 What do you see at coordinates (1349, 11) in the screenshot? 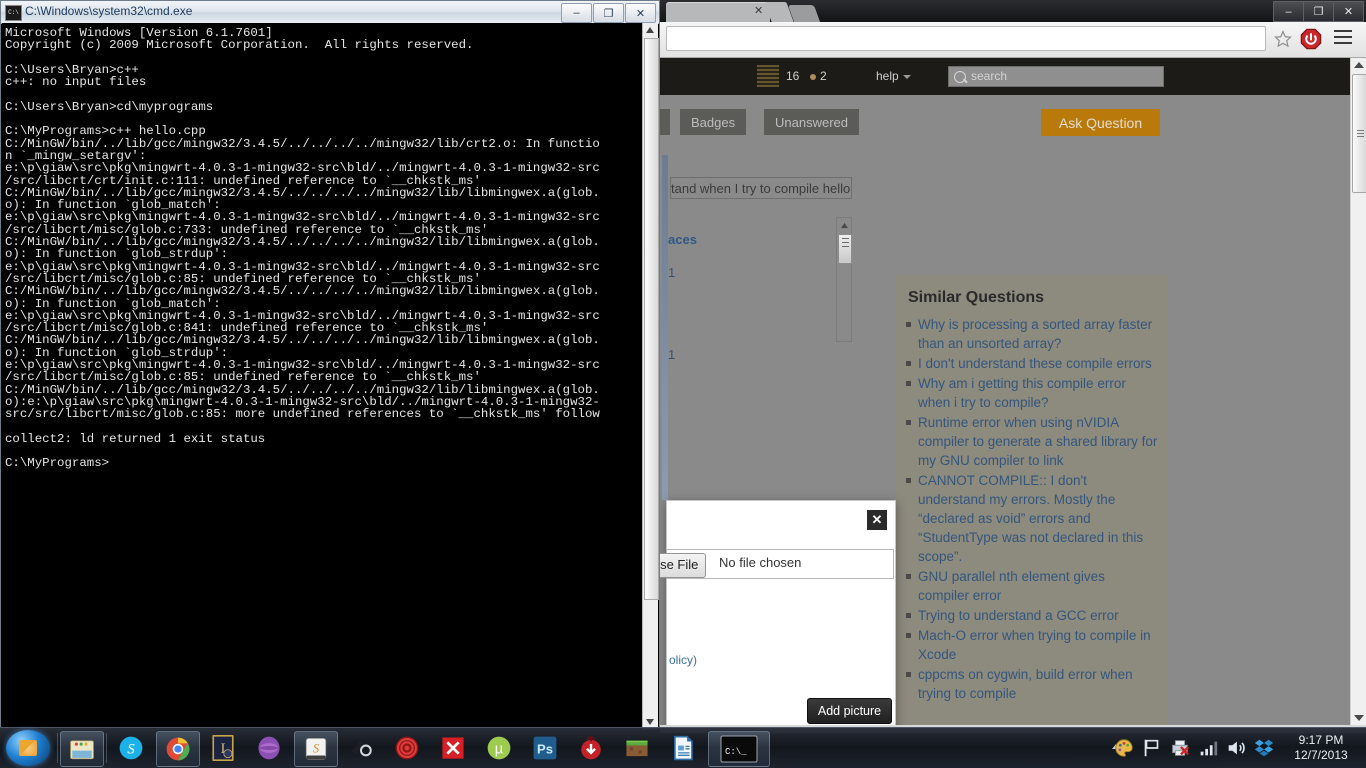
I see `browser-close-button: ✕` at bounding box center [1349, 11].